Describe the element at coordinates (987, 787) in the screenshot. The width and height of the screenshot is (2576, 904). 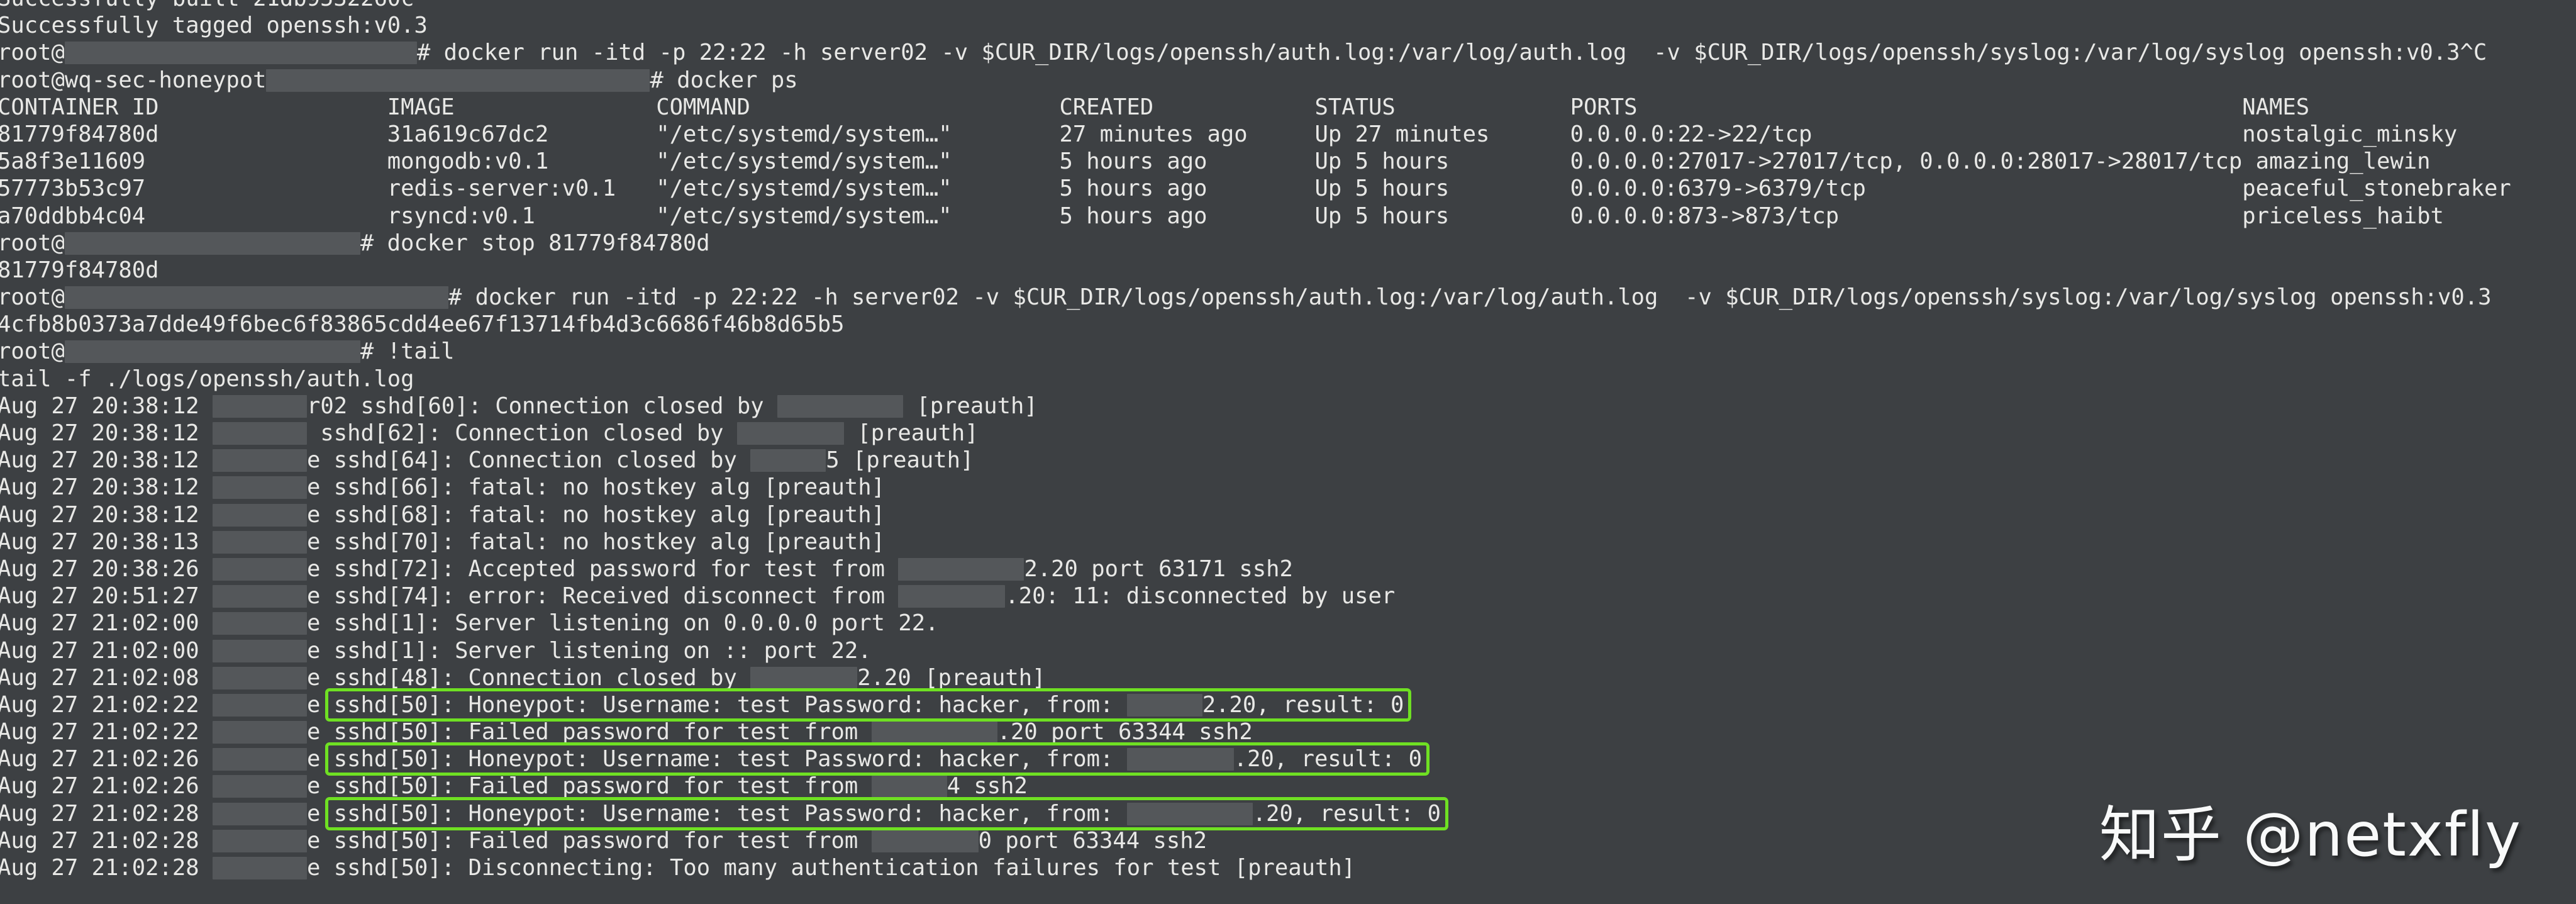
I see `log-message-post: 4 ssh2` at that location.